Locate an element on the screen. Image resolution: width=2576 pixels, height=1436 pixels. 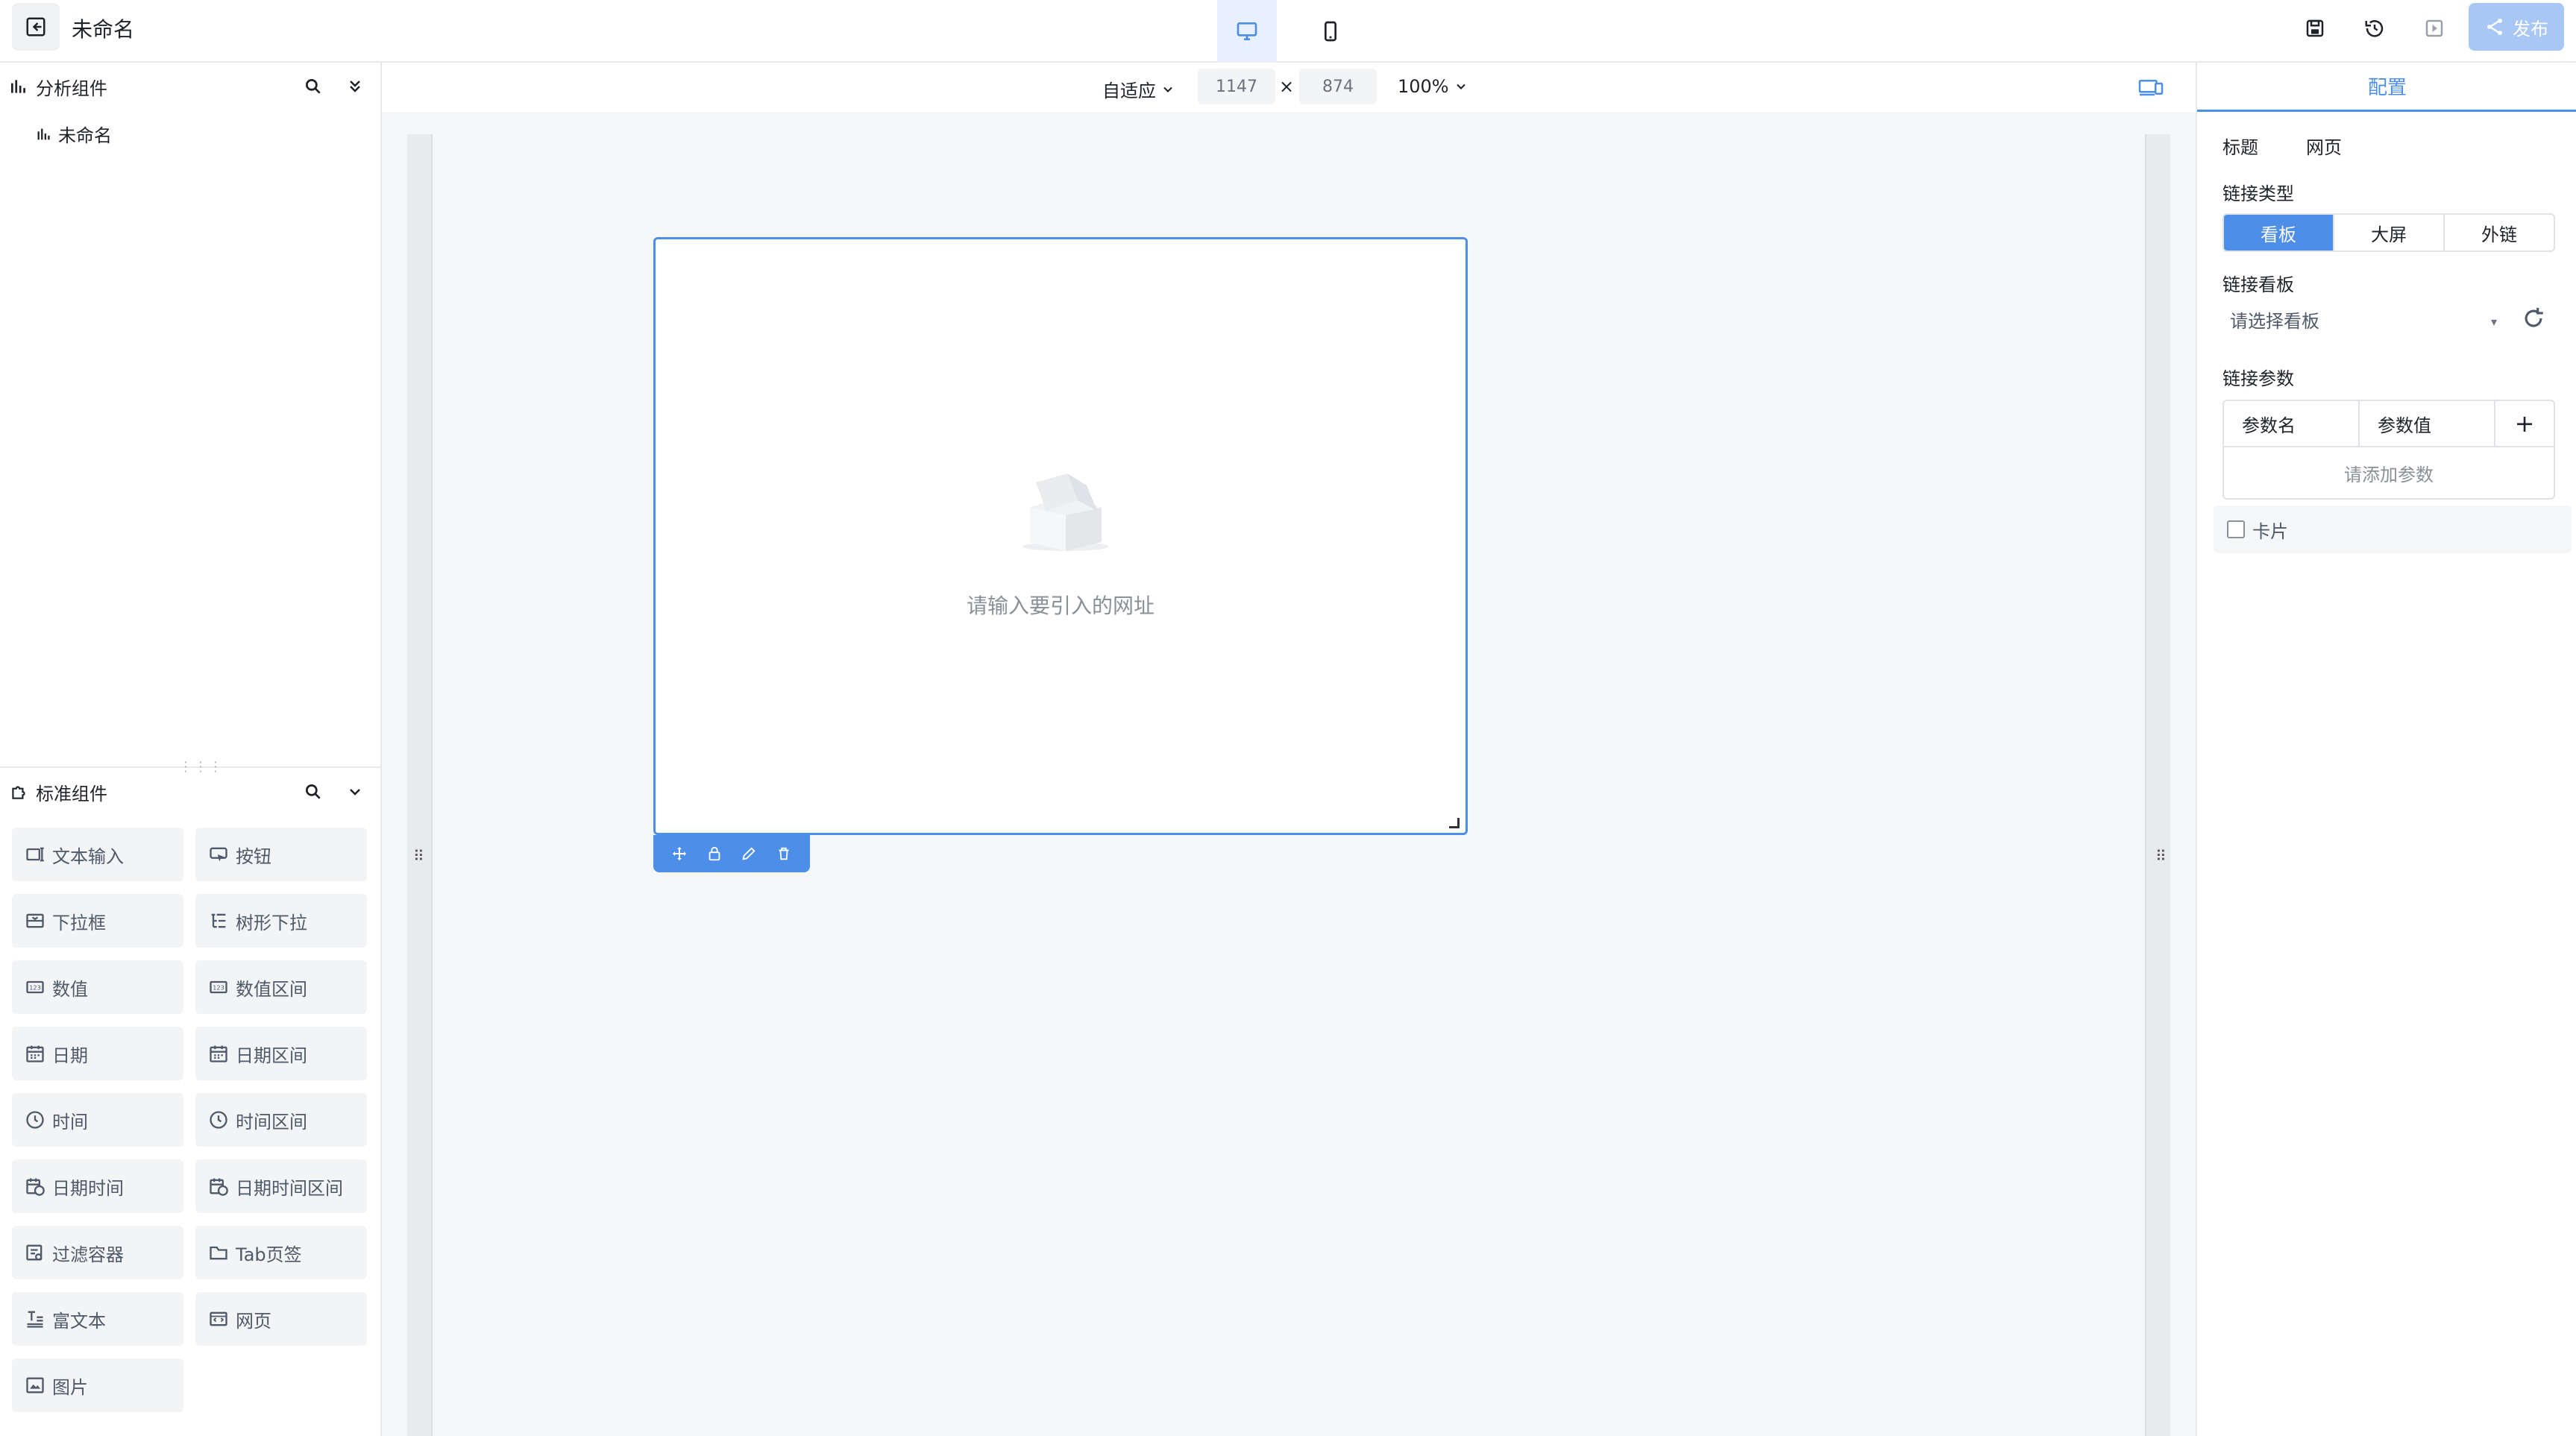
component-label: 日期时间区间 is located at coordinates (289, 1188).